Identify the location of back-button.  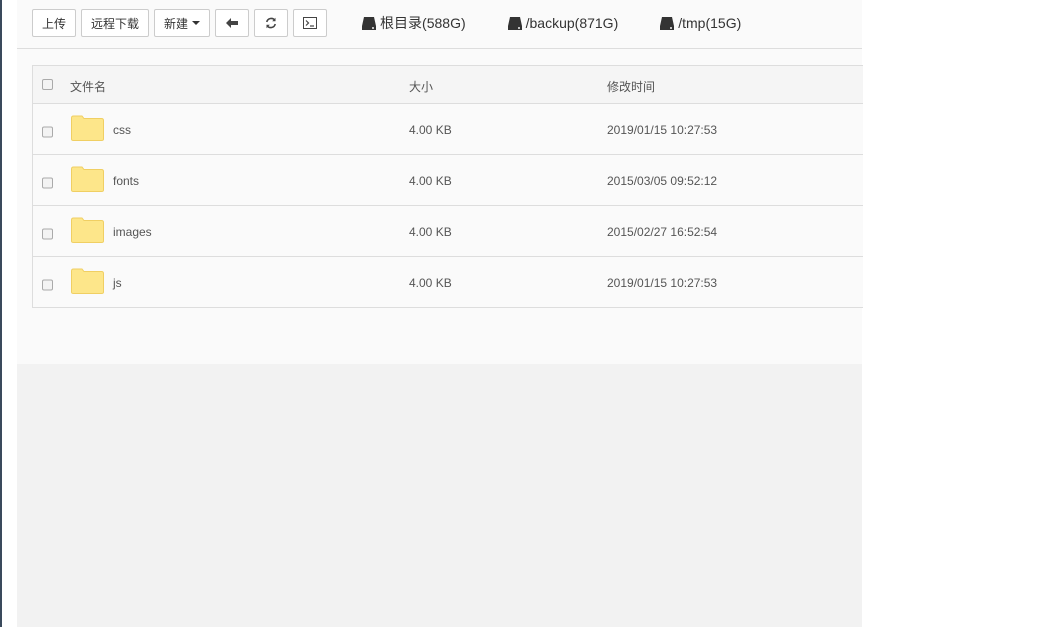
(232, 23).